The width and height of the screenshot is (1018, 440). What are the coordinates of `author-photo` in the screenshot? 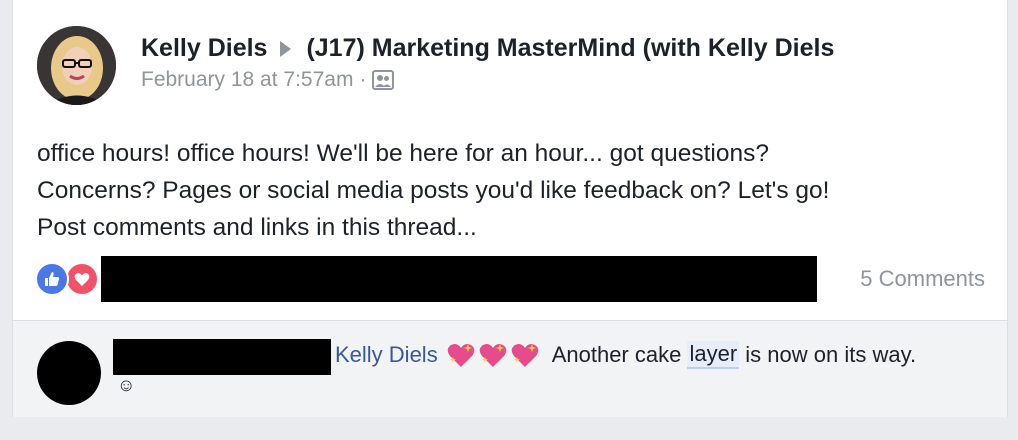 It's located at (76, 65).